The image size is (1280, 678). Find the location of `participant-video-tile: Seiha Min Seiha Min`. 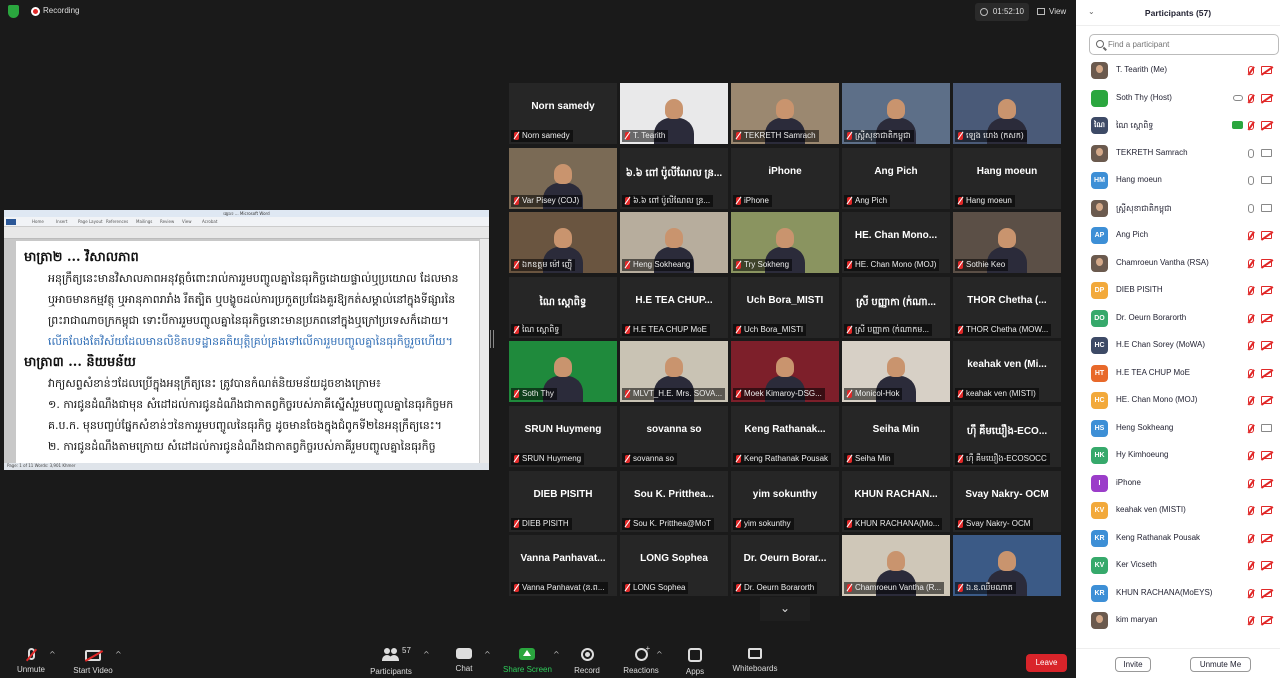

participant-video-tile: Seiha Min Seiha Min is located at coordinates (896, 436).